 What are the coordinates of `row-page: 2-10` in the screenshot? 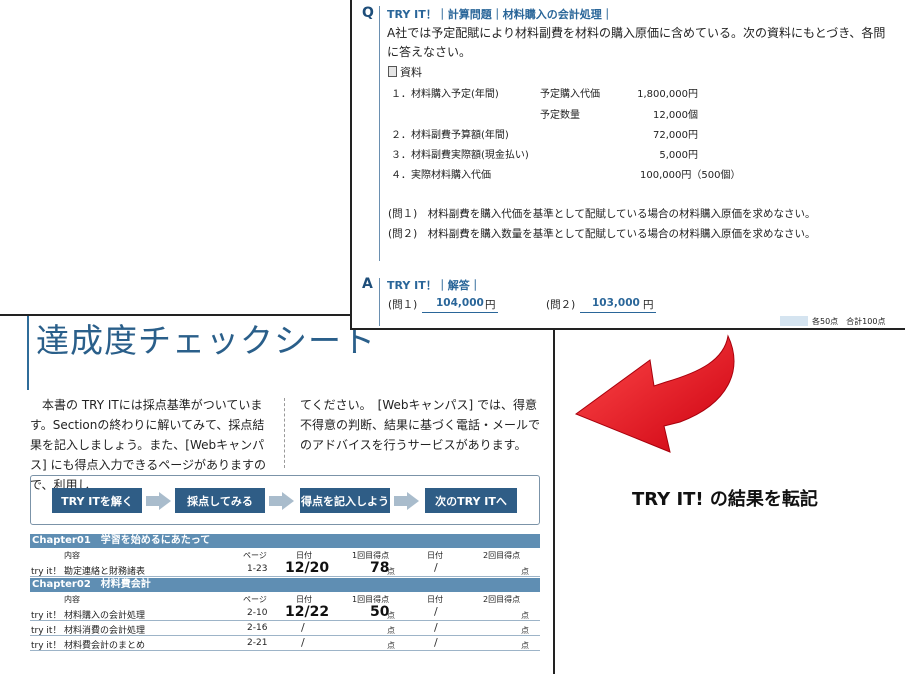 It's located at (257, 613).